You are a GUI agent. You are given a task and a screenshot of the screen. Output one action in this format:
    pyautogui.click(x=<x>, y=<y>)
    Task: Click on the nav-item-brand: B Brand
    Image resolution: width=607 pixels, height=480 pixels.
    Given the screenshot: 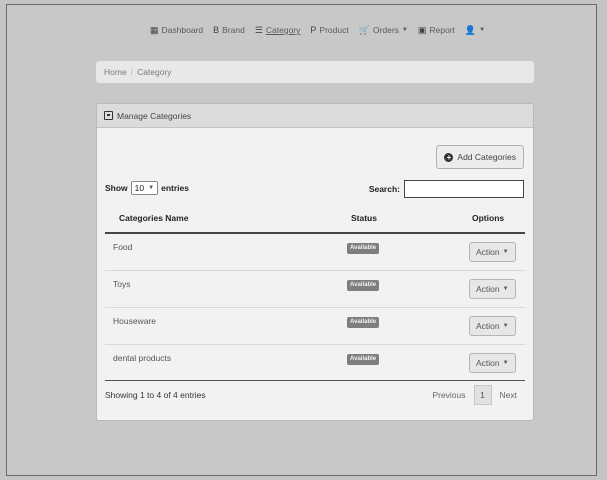 What is the action you would take?
    pyautogui.click(x=229, y=30)
    